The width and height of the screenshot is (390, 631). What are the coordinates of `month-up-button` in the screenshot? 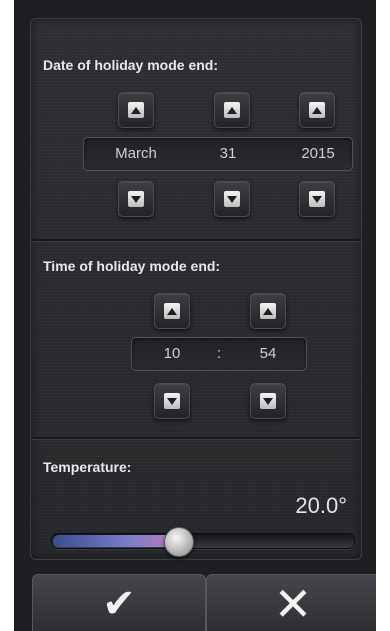 It's located at (136, 110).